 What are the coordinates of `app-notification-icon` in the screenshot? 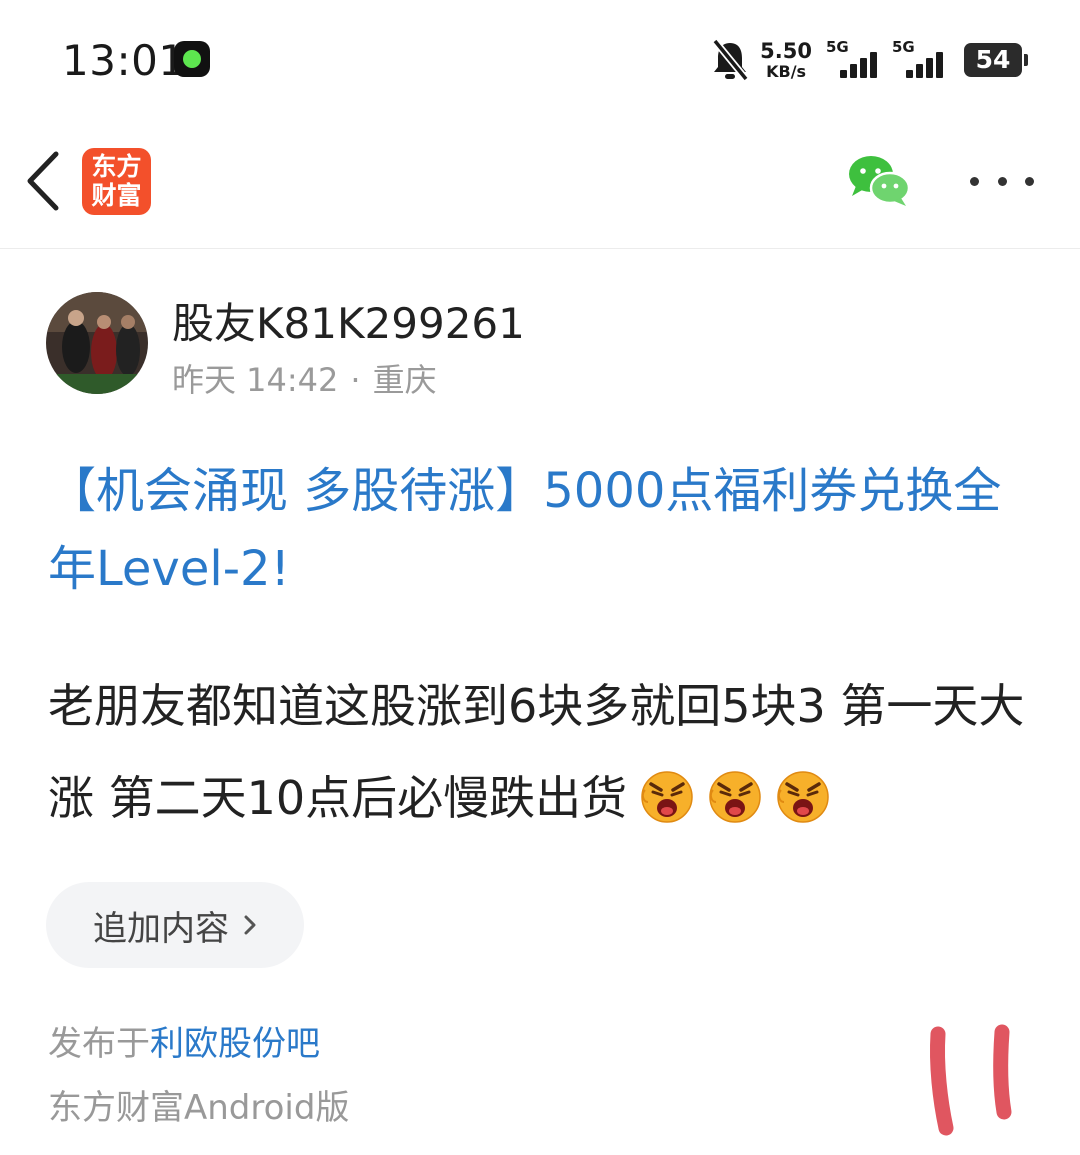 It's located at (192, 59).